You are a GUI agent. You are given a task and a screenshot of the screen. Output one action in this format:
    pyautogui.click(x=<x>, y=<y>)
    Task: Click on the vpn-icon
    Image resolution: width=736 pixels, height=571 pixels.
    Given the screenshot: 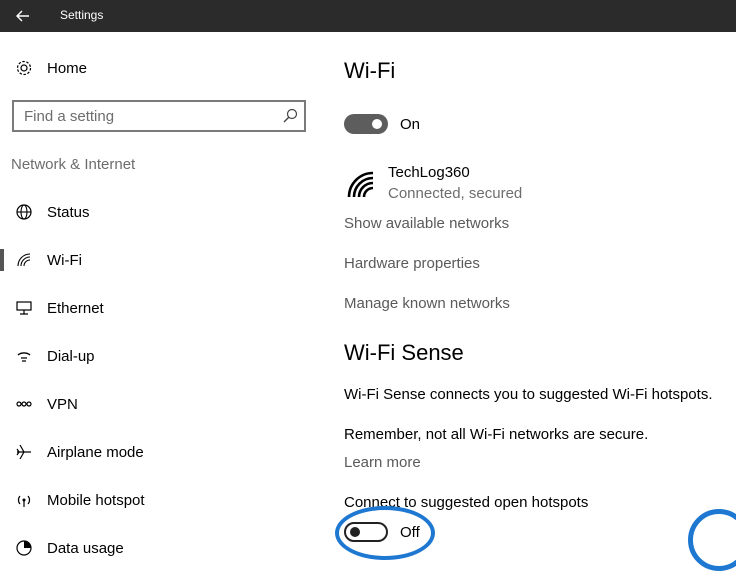 What is the action you would take?
    pyautogui.click(x=24, y=404)
    